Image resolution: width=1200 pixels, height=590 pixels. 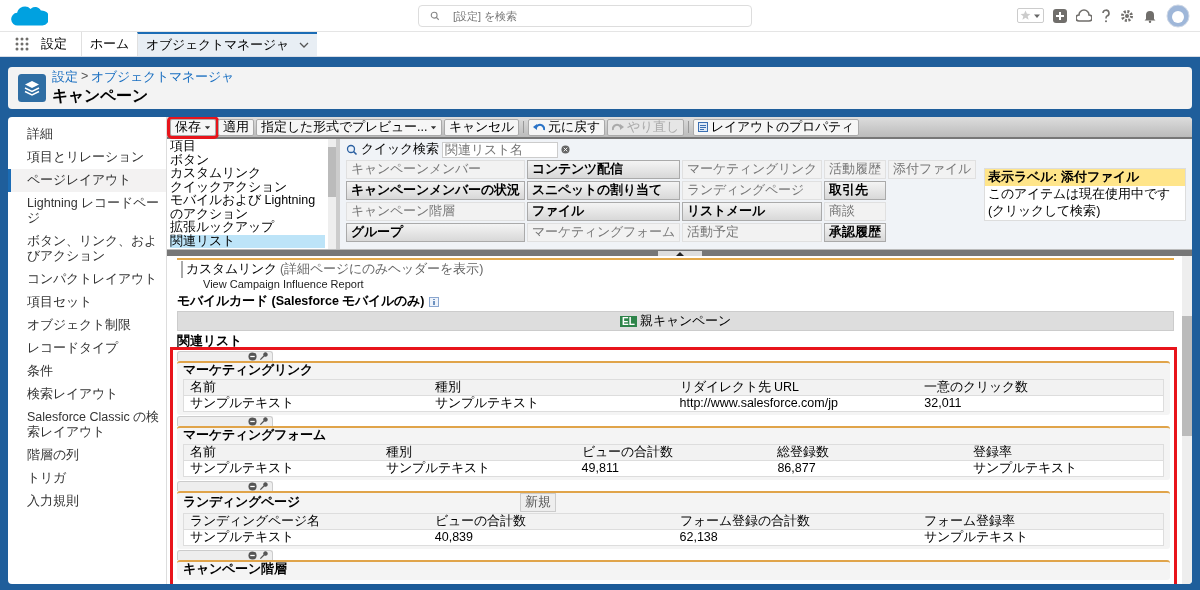 I want to click on bell-icon, so click(x=1150, y=15).